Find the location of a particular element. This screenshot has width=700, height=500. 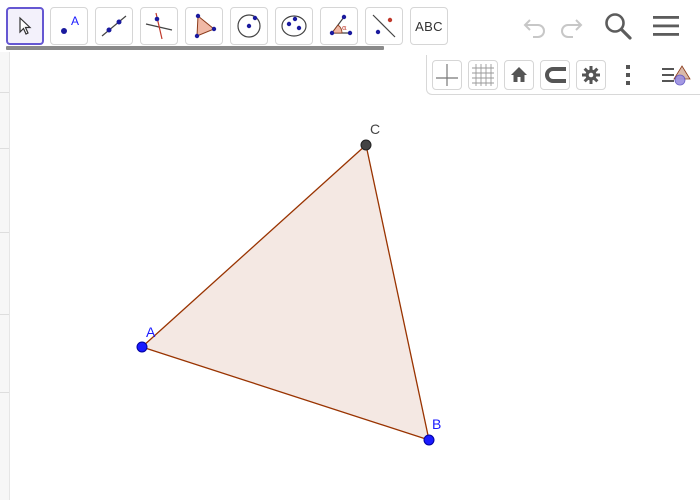

toggle-axes-button is located at coordinates (447, 75).